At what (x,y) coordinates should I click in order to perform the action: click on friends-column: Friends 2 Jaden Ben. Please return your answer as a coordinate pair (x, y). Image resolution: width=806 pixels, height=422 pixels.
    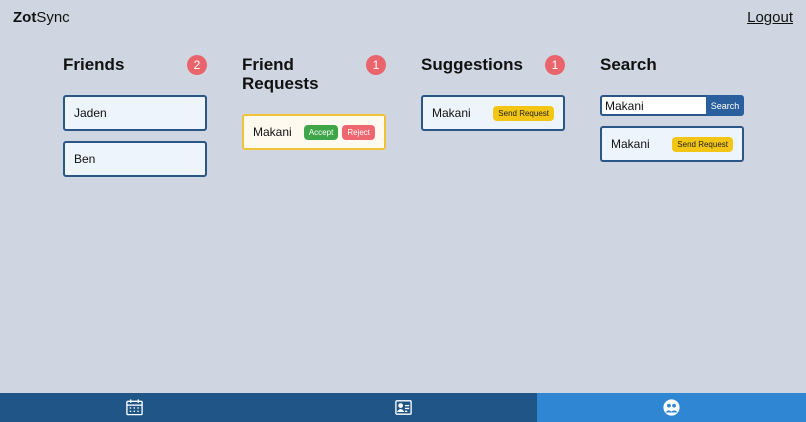
    Looking at the image, I should click on (135, 116).